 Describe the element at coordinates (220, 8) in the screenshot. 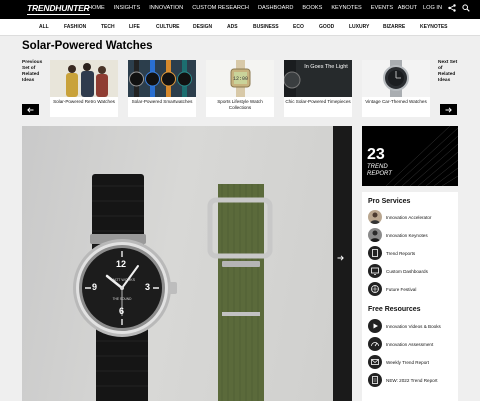

I see `nav-item-custom-research: CUSTOM RESEARCH` at that location.